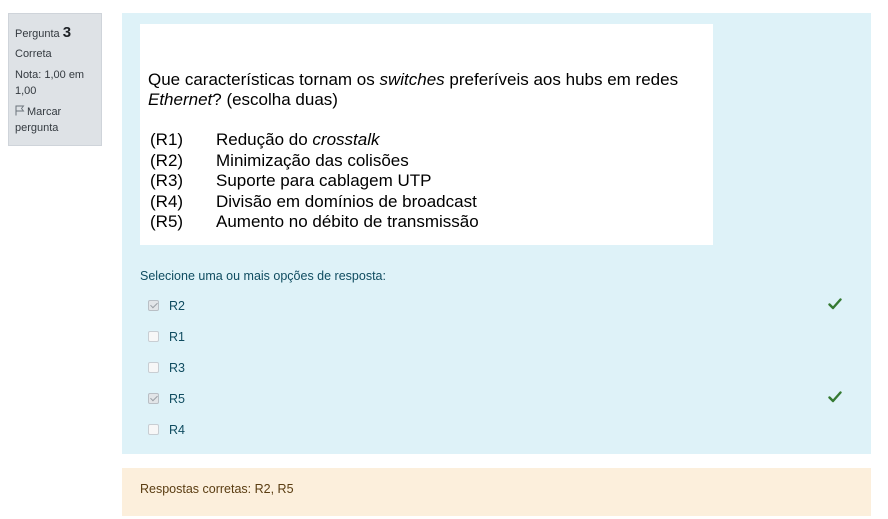 This screenshot has width=888, height=519. What do you see at coordinates (312, 160) in the screenshot?
I see `option-text: Minimização das colisões` at bounding box center [312, 160].